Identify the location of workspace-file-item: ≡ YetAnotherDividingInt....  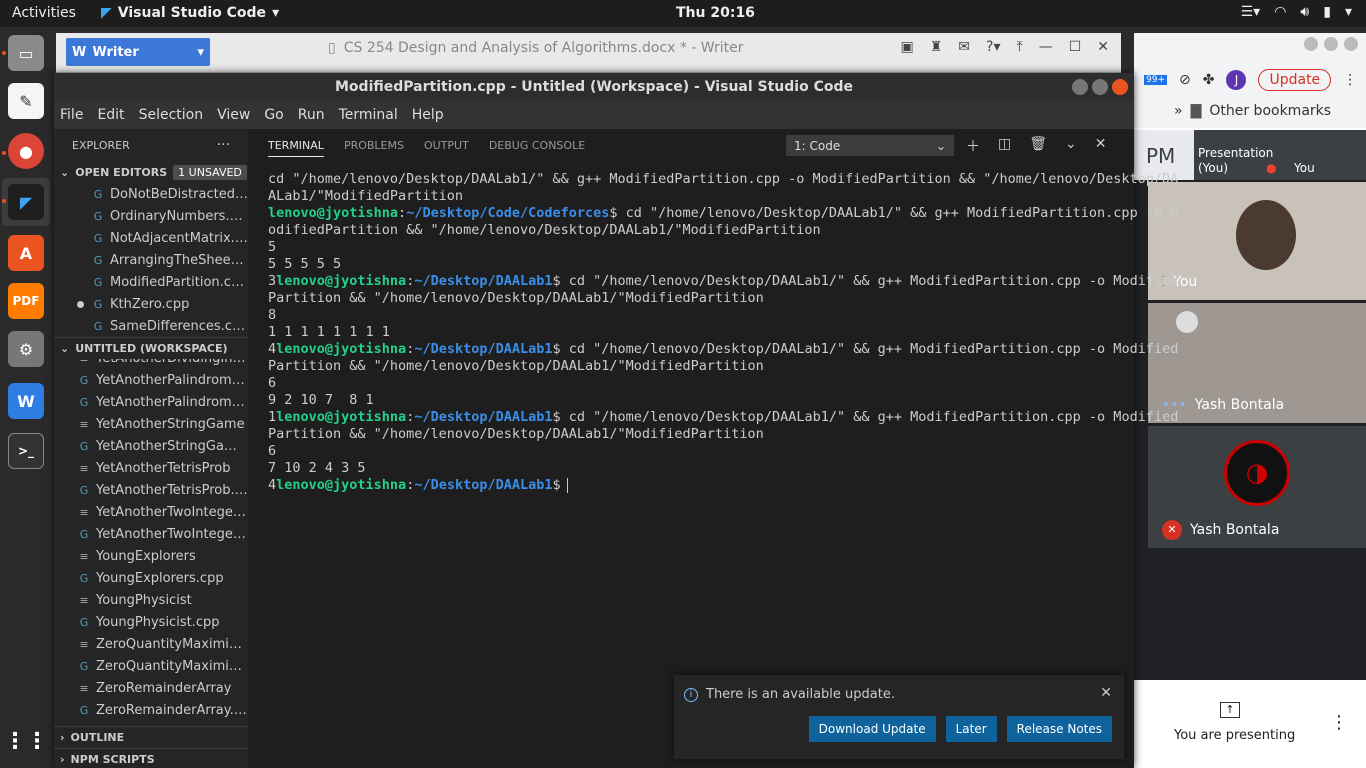
(151, 364).